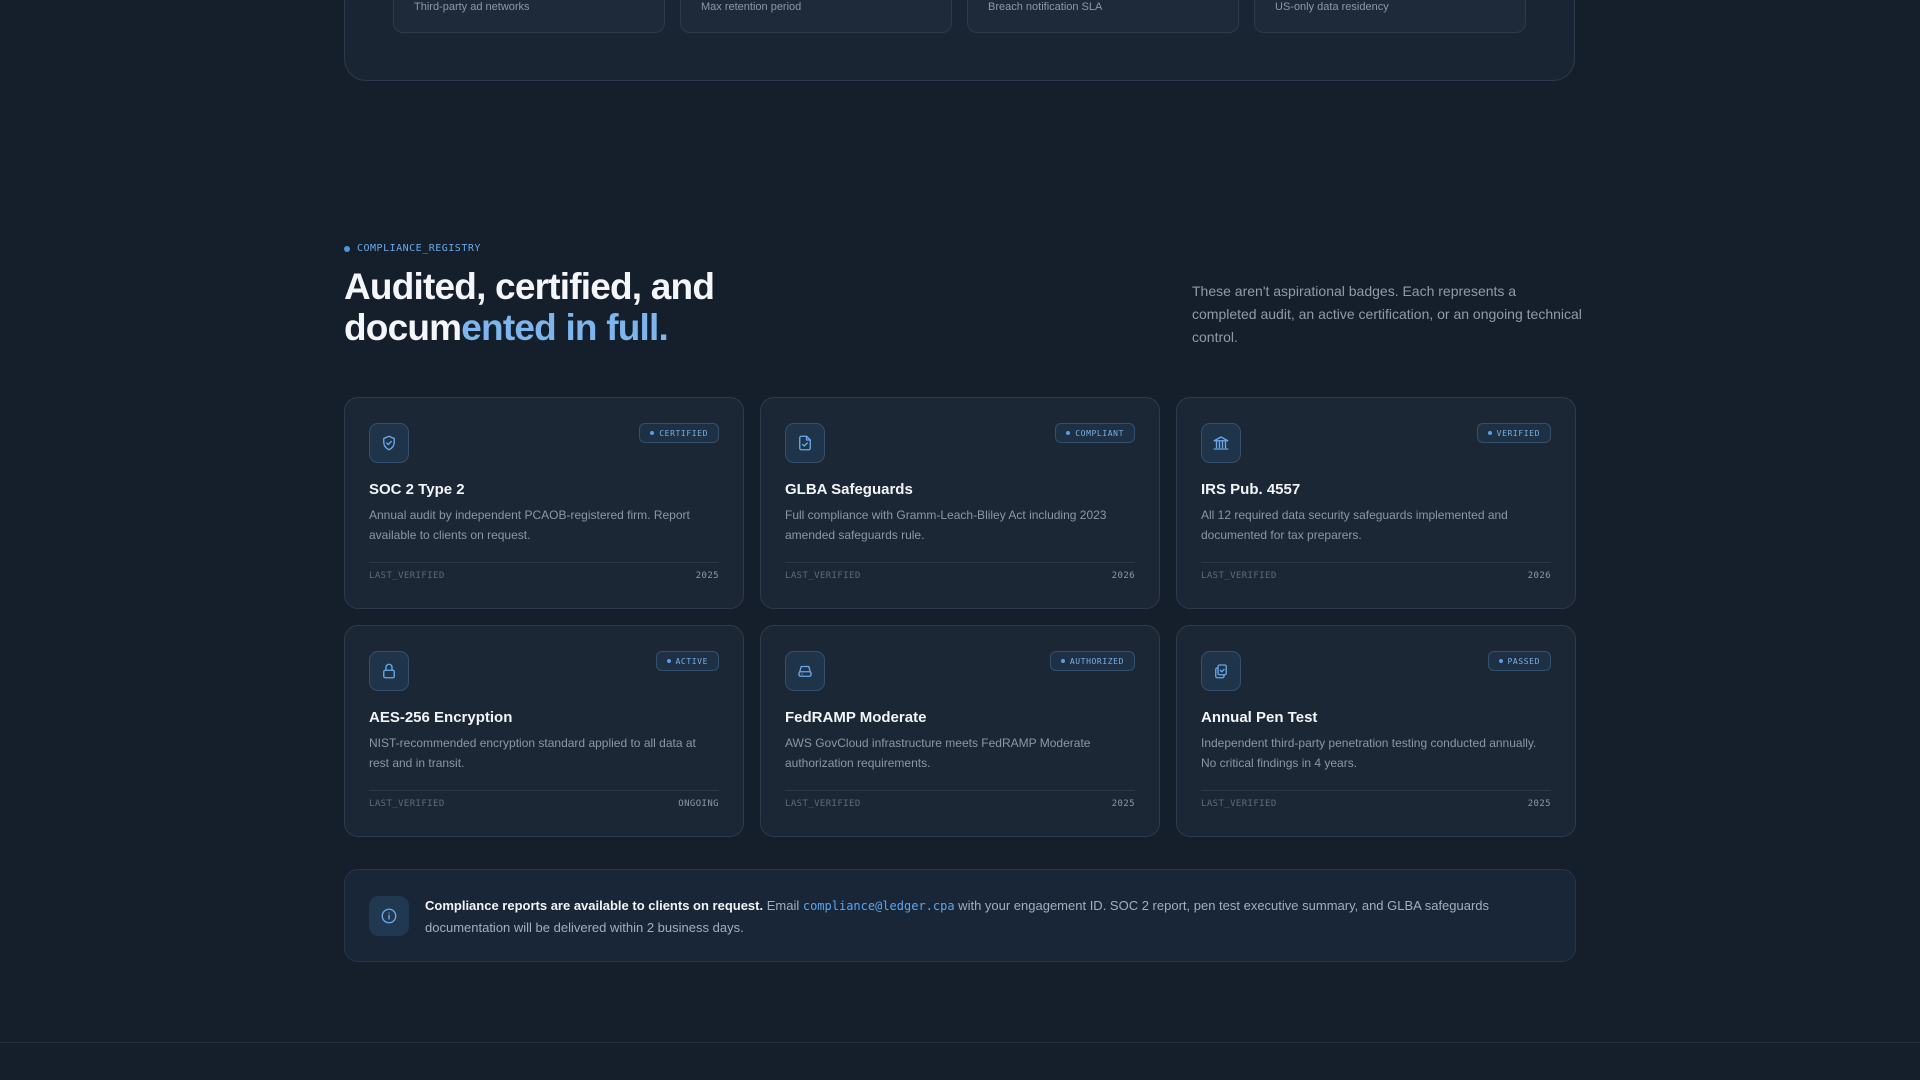  Describe the element at coordinates (472, 7) in the screenshot. I see `stat-label: Third-party ad networks` at that location.